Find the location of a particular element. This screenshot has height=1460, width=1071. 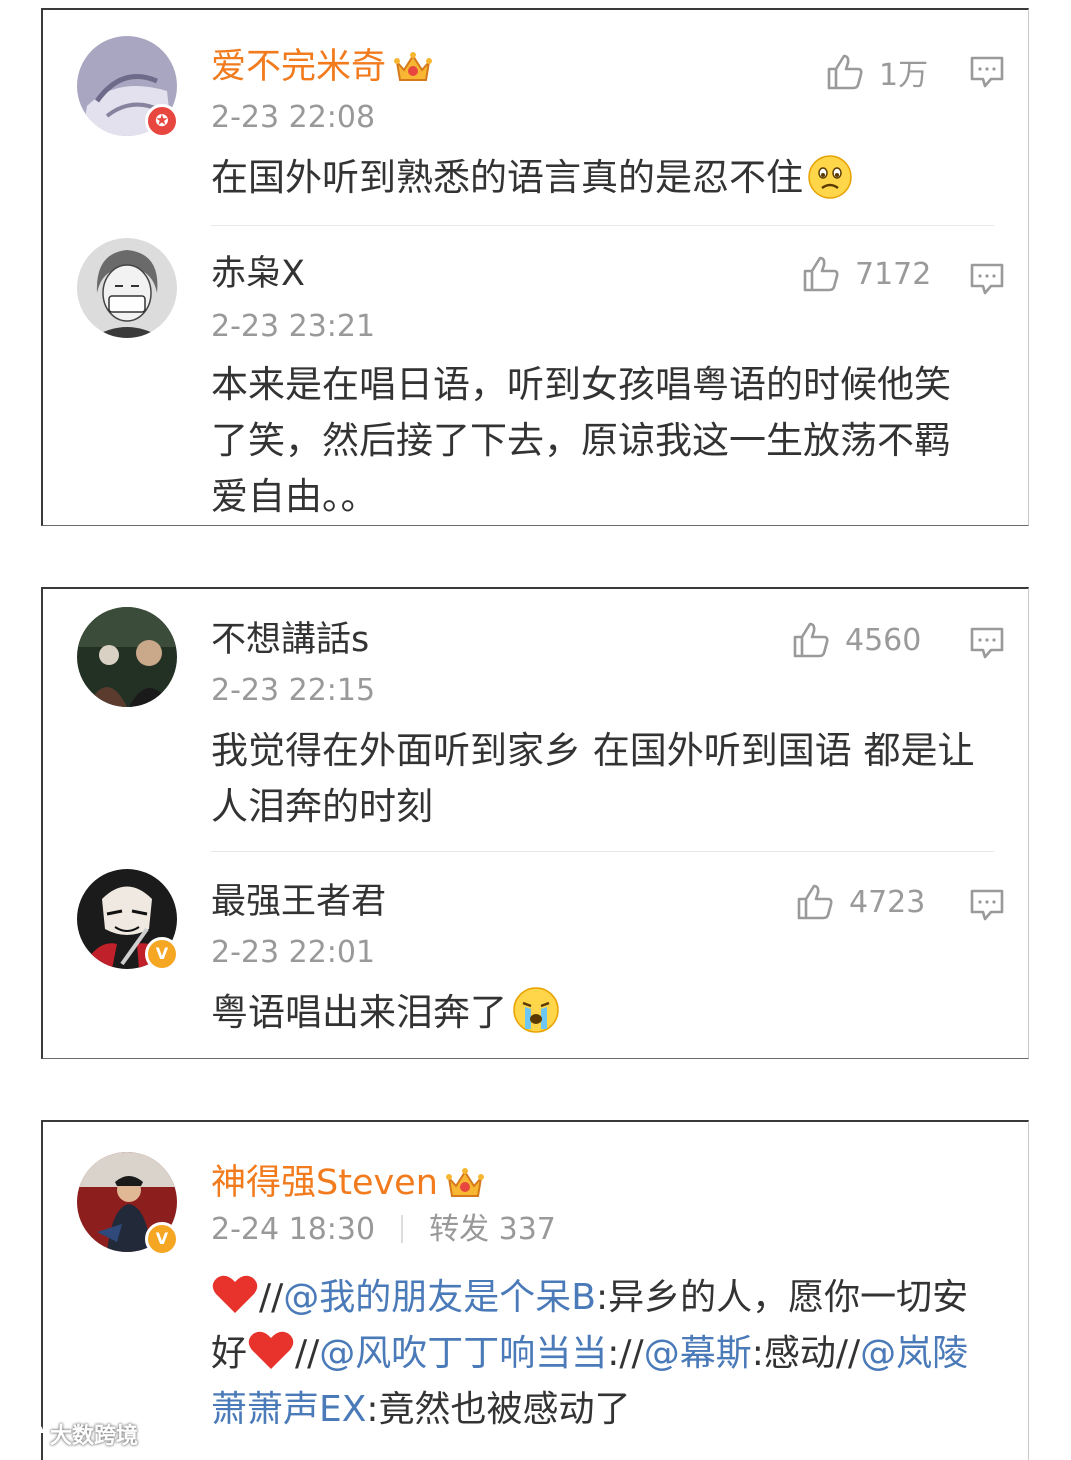

comment-text: 在国外听到熟悉的语言真的是忍不住 is located at coordinates (606, 178).